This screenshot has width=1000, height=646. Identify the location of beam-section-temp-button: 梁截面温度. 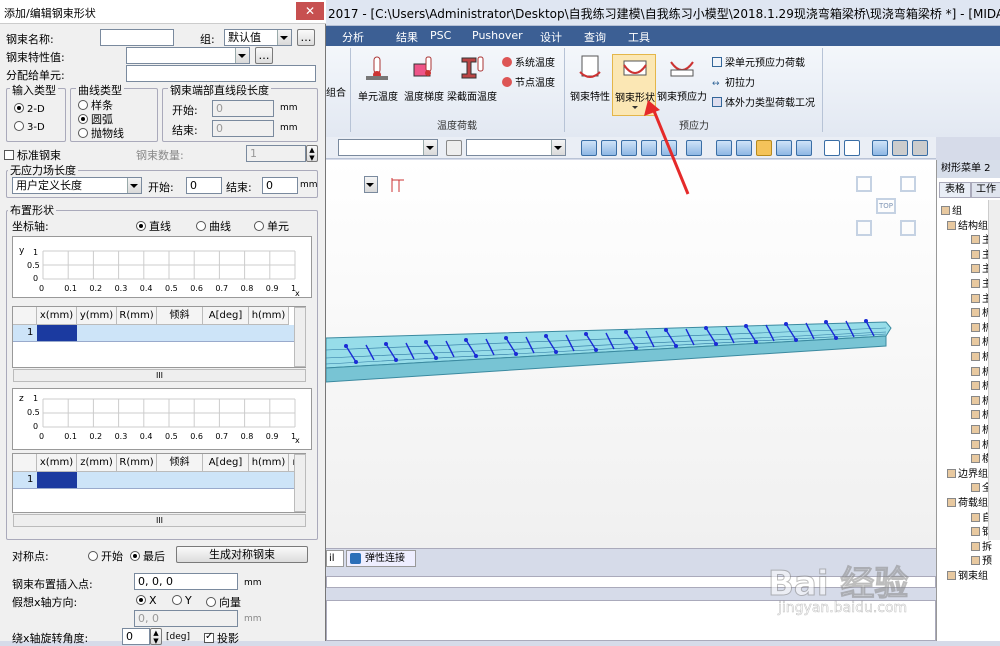
(472, 82).